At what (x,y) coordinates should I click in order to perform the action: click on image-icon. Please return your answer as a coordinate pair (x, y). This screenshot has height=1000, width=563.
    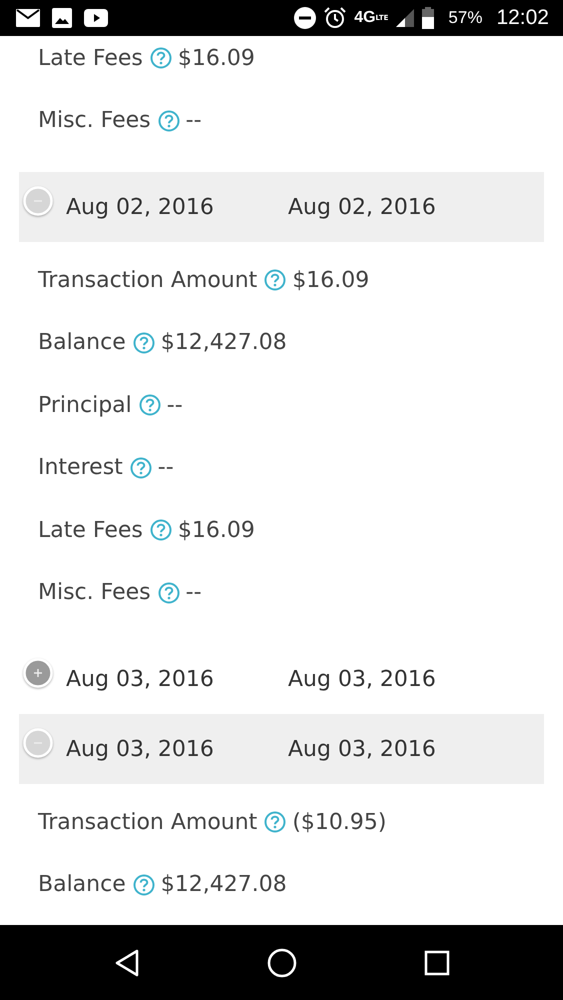
    Looking at the image, I should click on (62, 18).